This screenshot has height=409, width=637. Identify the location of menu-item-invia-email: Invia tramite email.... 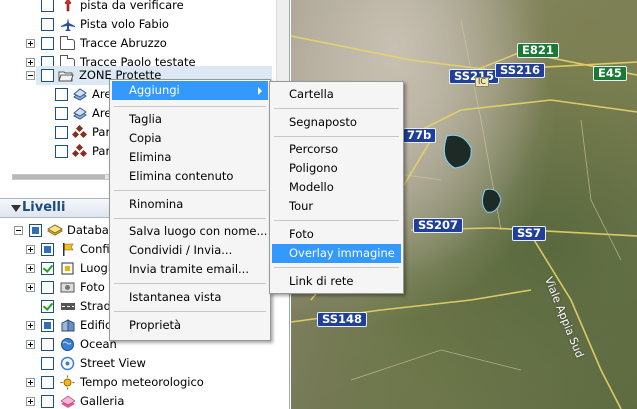
(190, 269).